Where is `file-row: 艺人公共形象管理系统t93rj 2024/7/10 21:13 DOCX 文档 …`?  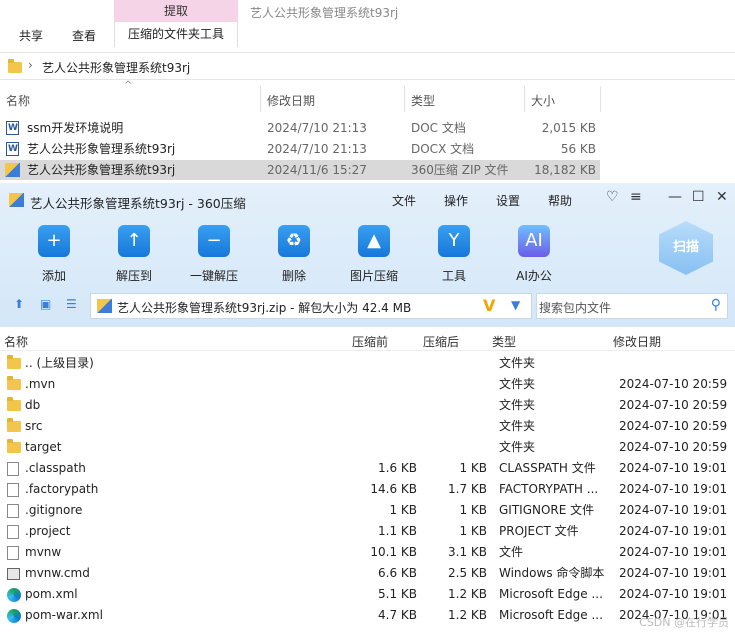 file-row: 艺人公共形象管理系统t93rj 2024/7/10 21:13 DOCX 文档 … is located at coordinates (300, 149).